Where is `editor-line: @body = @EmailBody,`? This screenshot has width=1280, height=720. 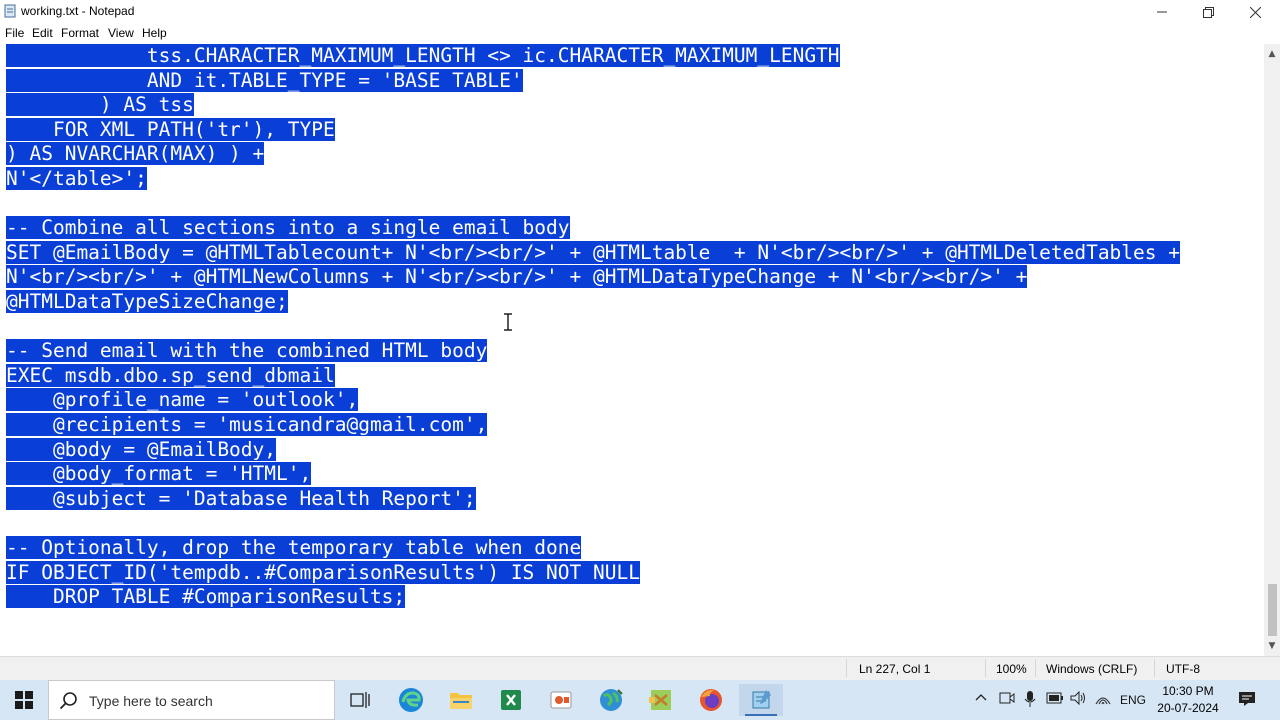 editor-line: @body = @EmailBody, is located at coordinates (141, 449).